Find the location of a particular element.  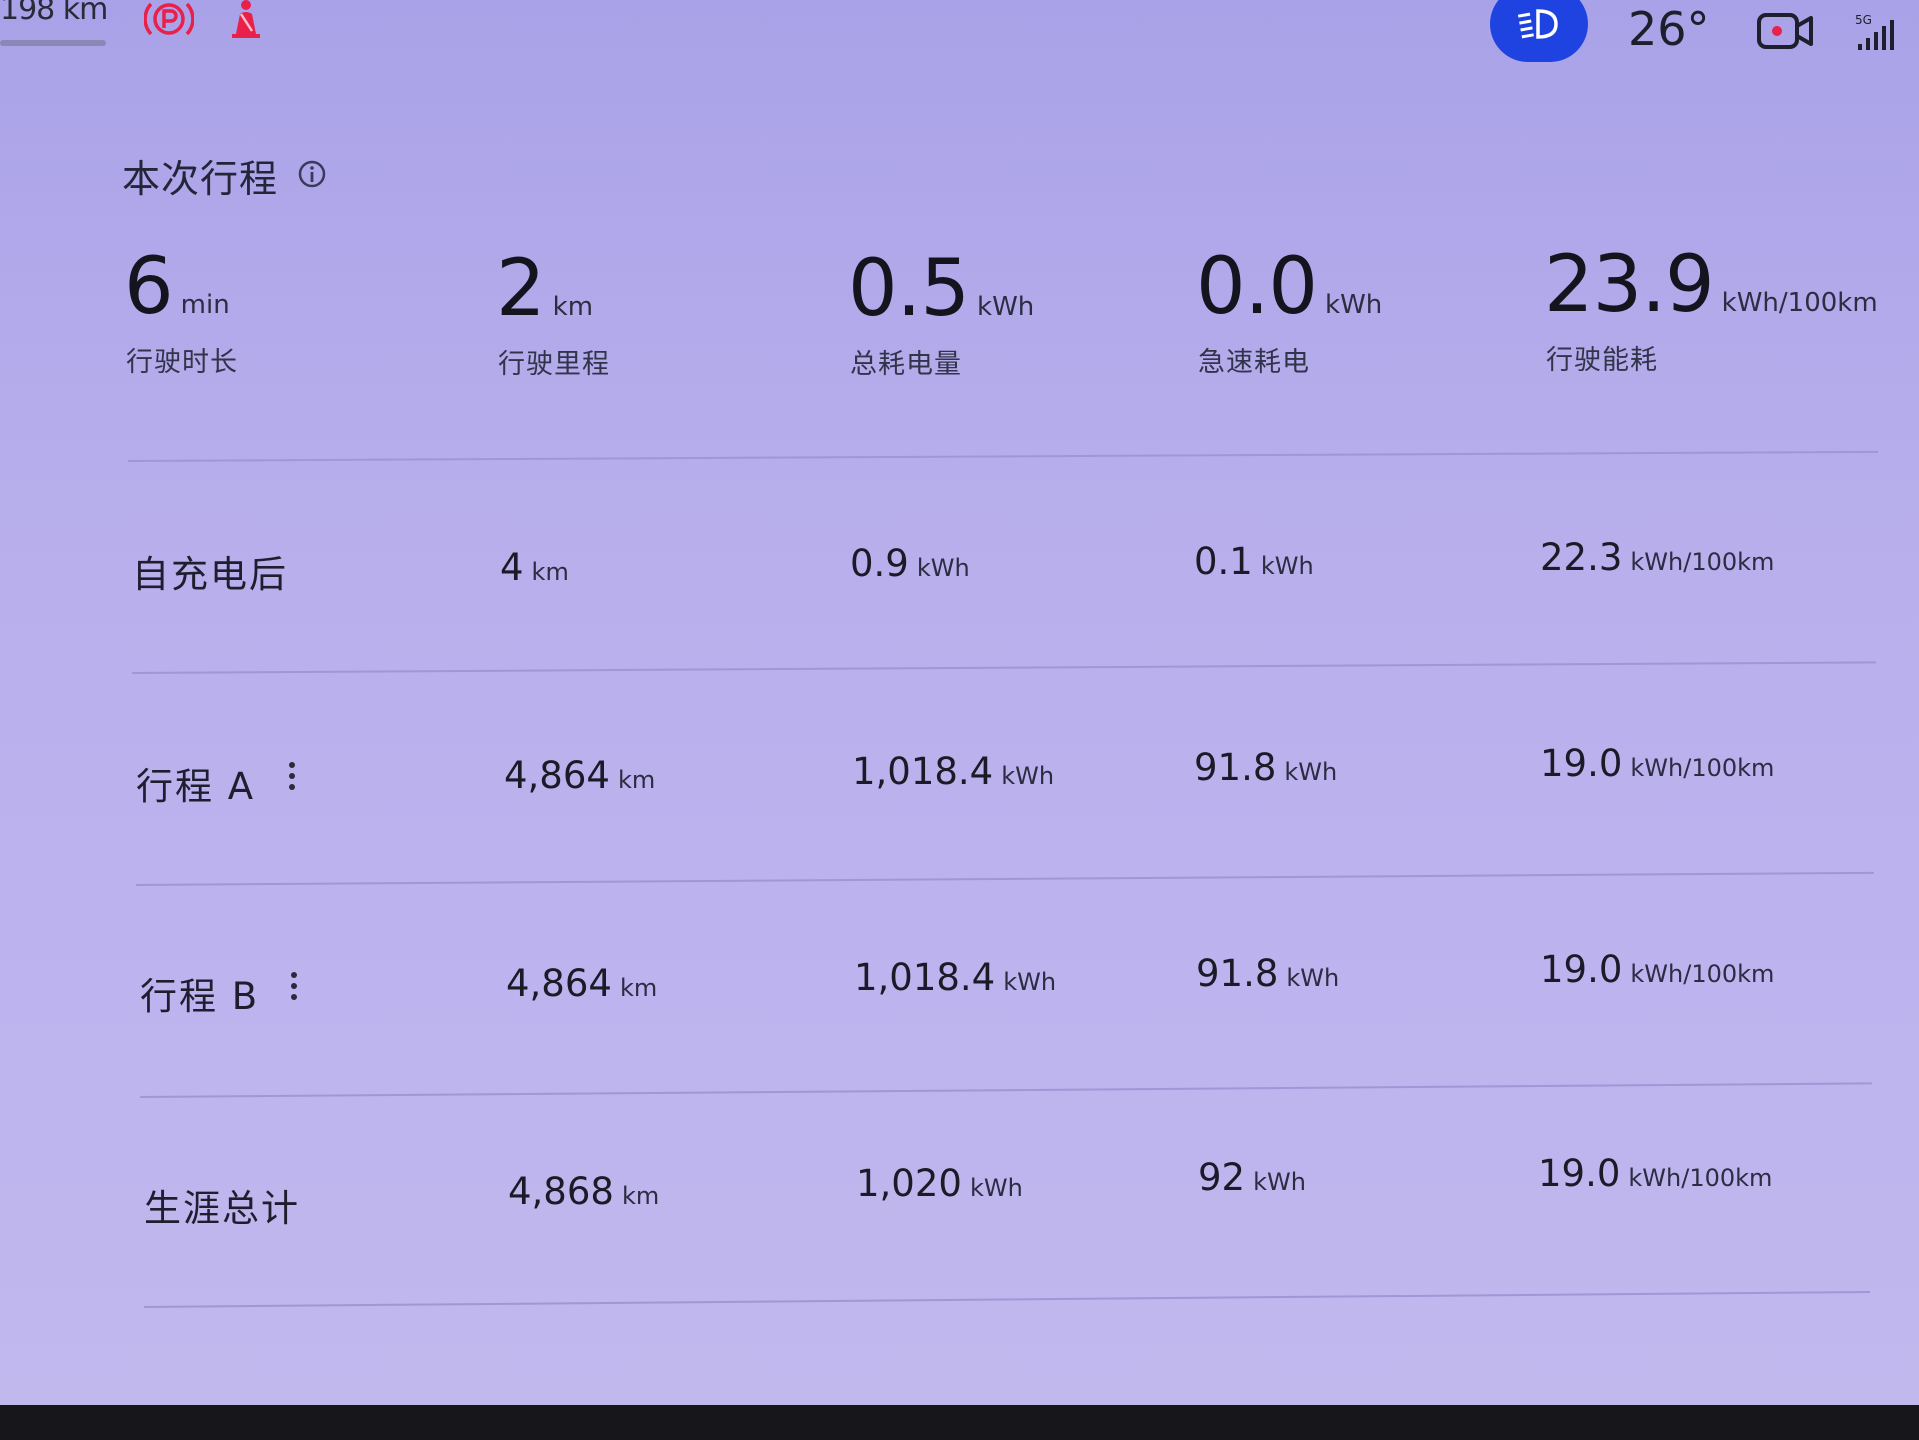

cell-value: 4 is located at coordinates (512, 567).